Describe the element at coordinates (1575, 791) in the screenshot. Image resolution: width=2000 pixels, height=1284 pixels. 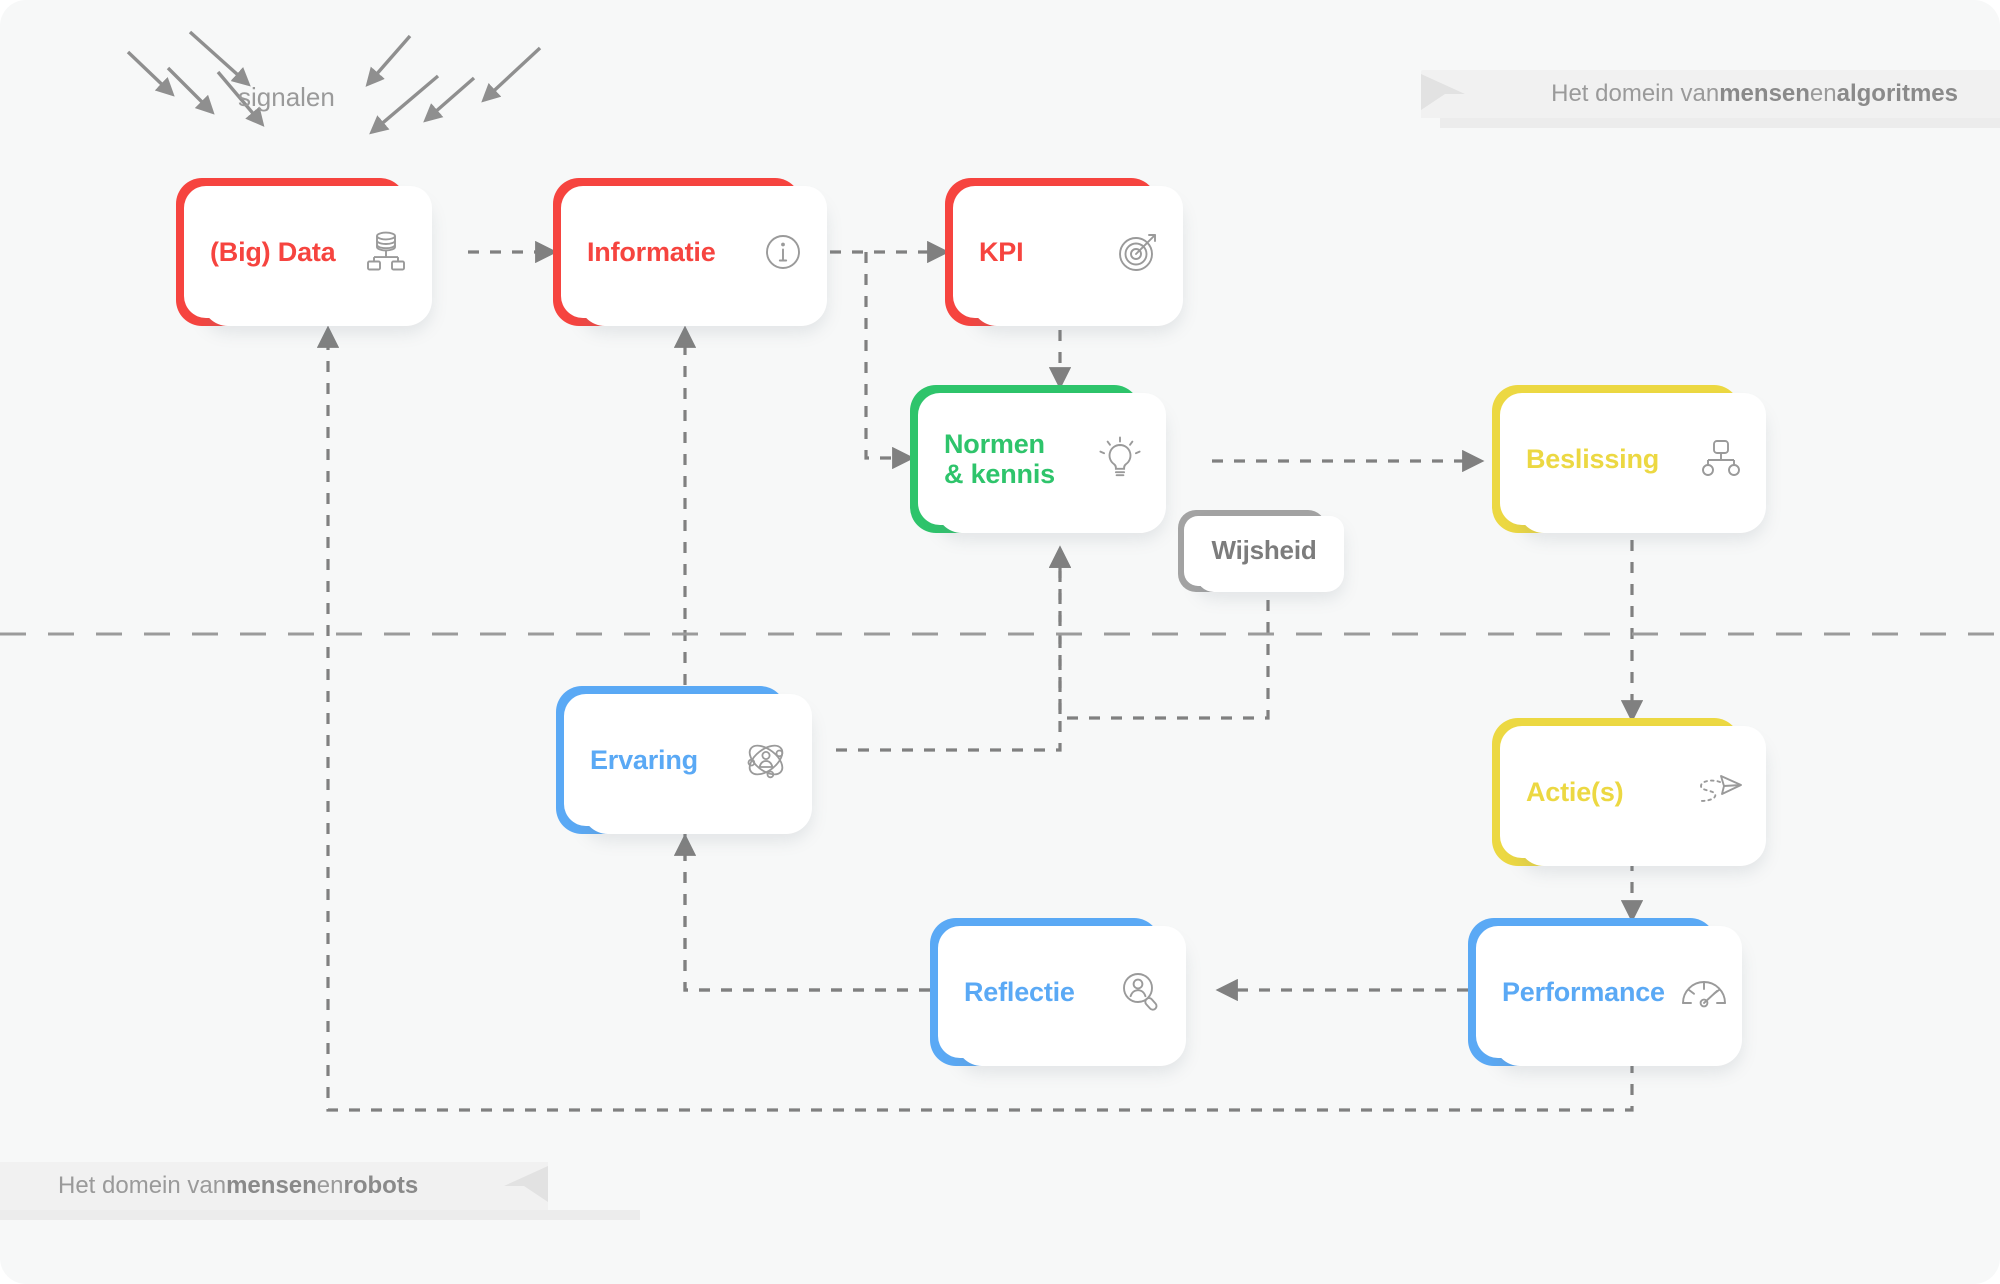
I see `node-label-acties: Actie(s)` at that location.